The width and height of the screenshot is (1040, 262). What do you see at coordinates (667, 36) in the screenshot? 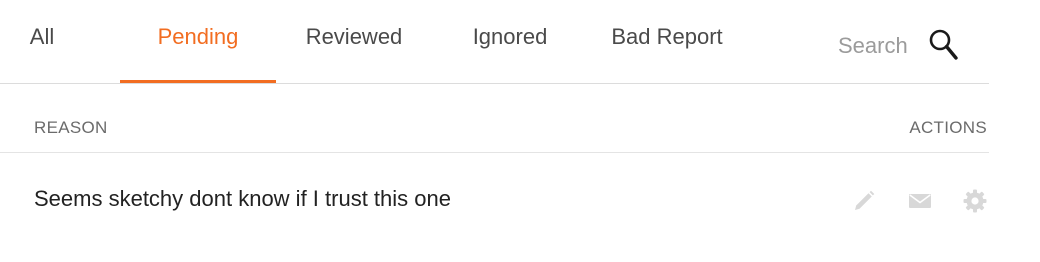
I see `tab-label: Bad Report` at bounding box center [667, 36].